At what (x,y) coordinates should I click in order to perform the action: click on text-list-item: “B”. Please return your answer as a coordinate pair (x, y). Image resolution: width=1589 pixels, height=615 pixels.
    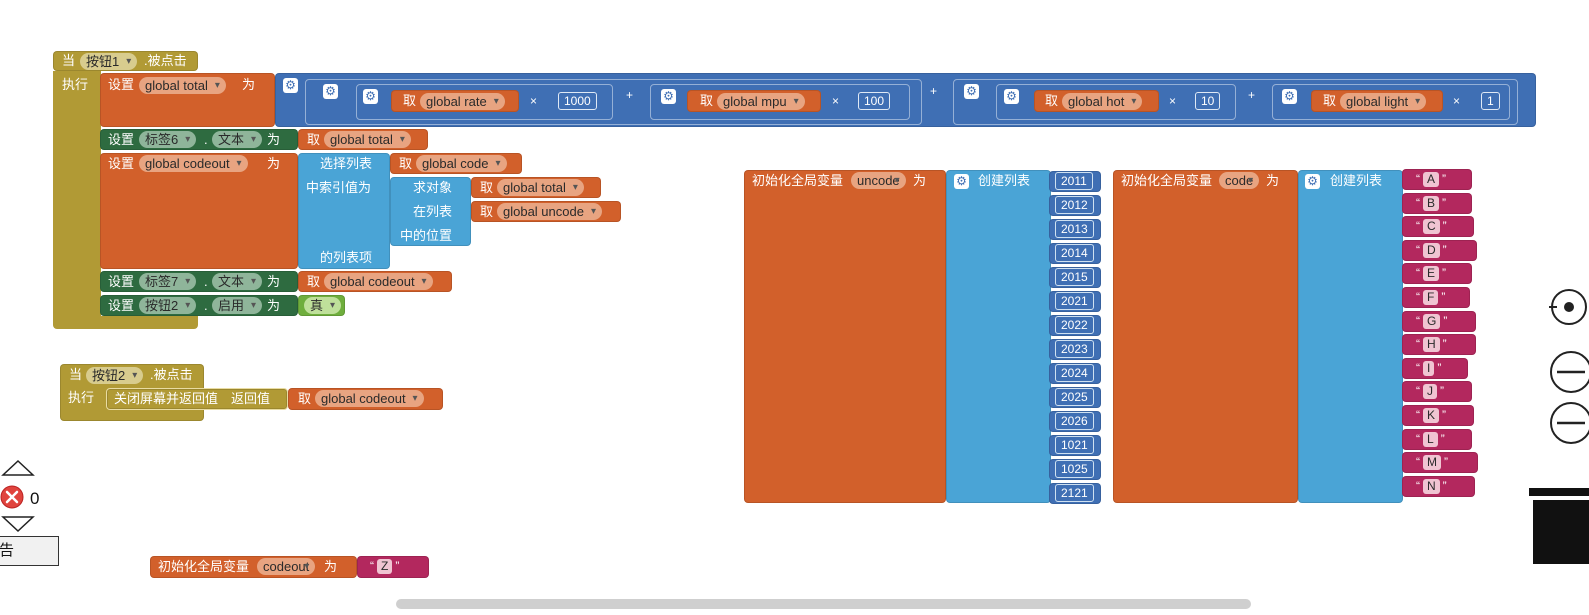
    Looking at the image, I should click on (1437, 203).